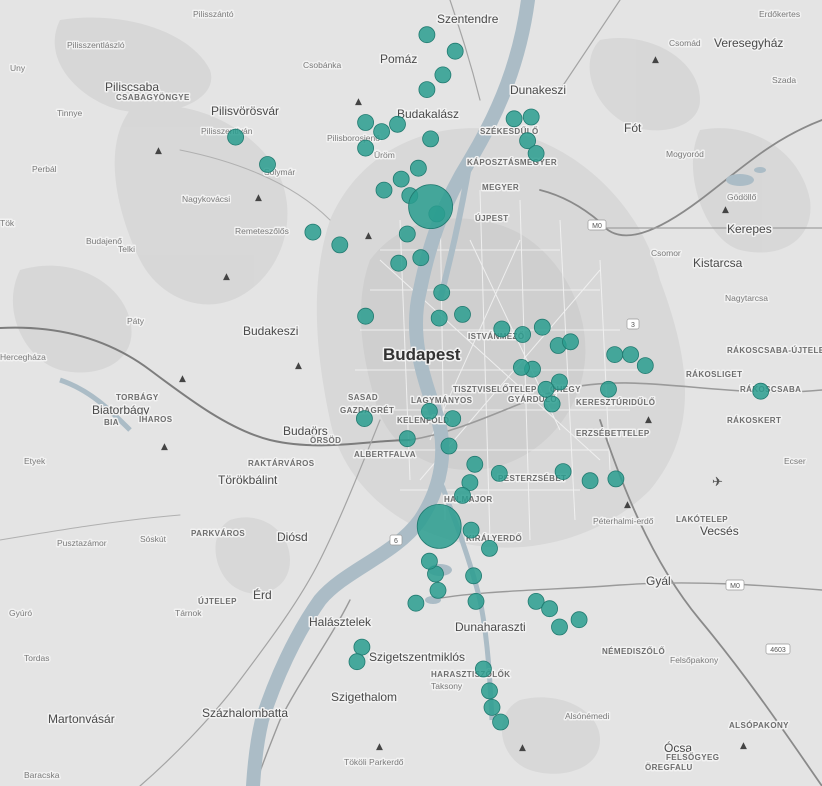 This screenshot has width=822, height=786. I want to click on svg-text: Pilisborosjenő, so click(353, 138).